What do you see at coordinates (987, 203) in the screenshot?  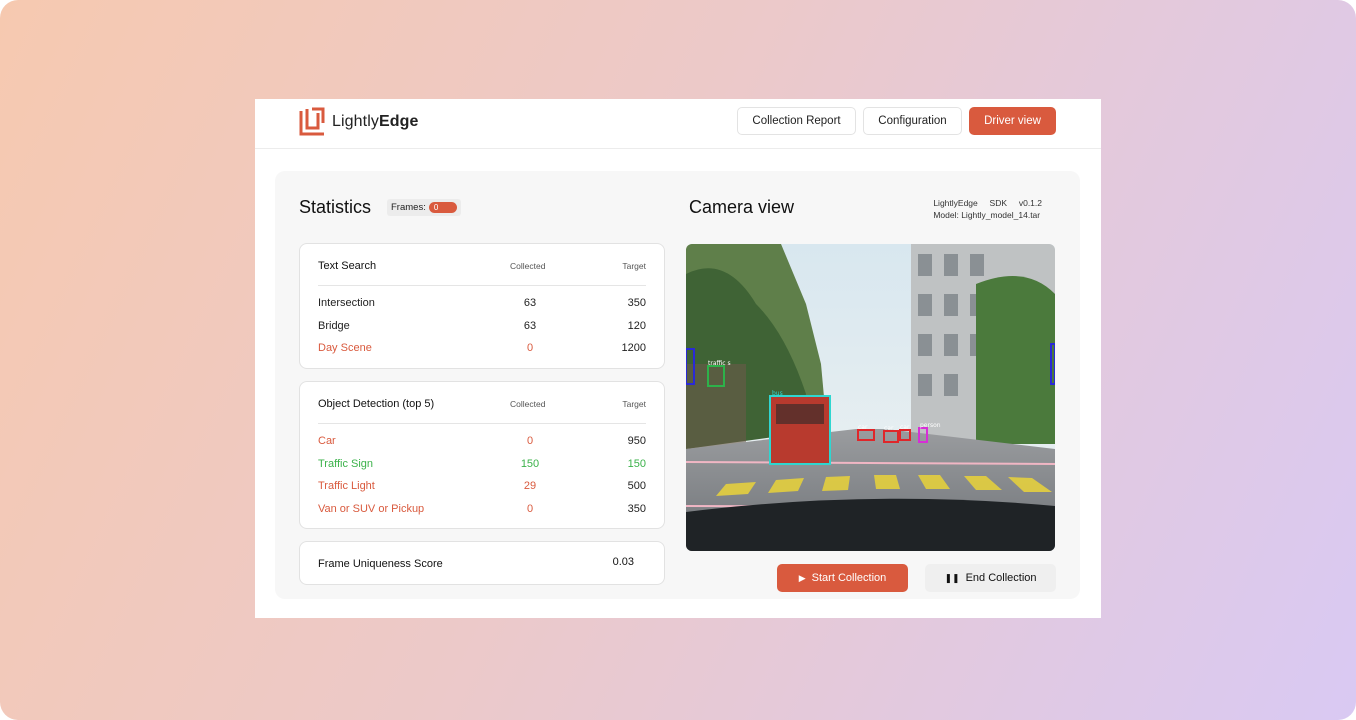 I see `sdk-version: LightlyEdge SDK v0.1.2` at bounding box center [987, 203].